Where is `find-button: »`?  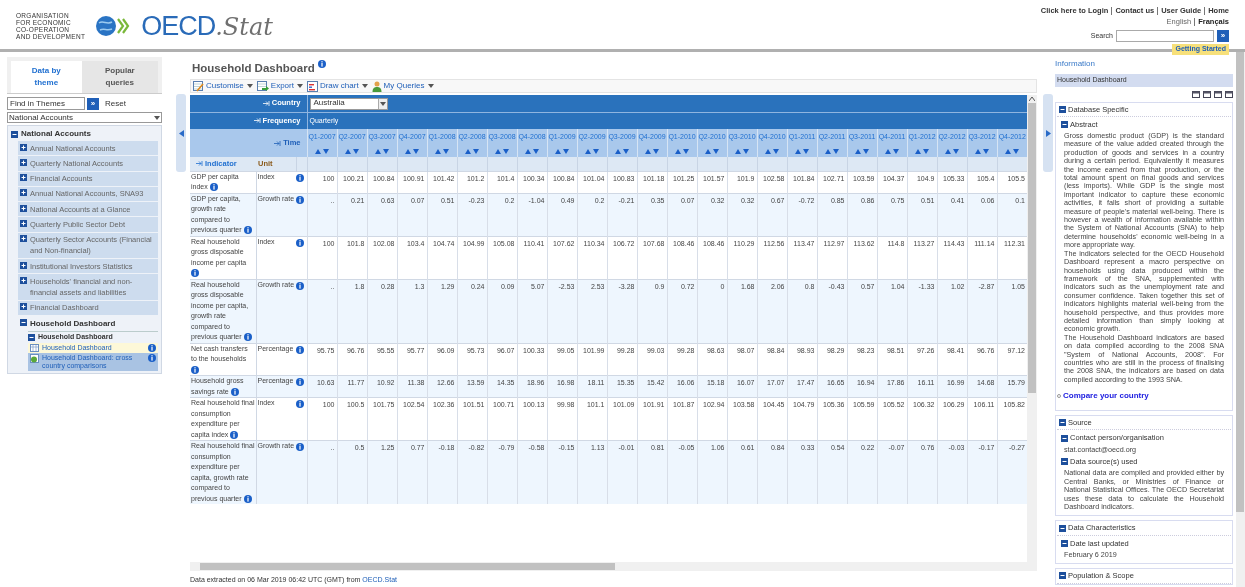 find-button: » is located at coordinates (93, 103).